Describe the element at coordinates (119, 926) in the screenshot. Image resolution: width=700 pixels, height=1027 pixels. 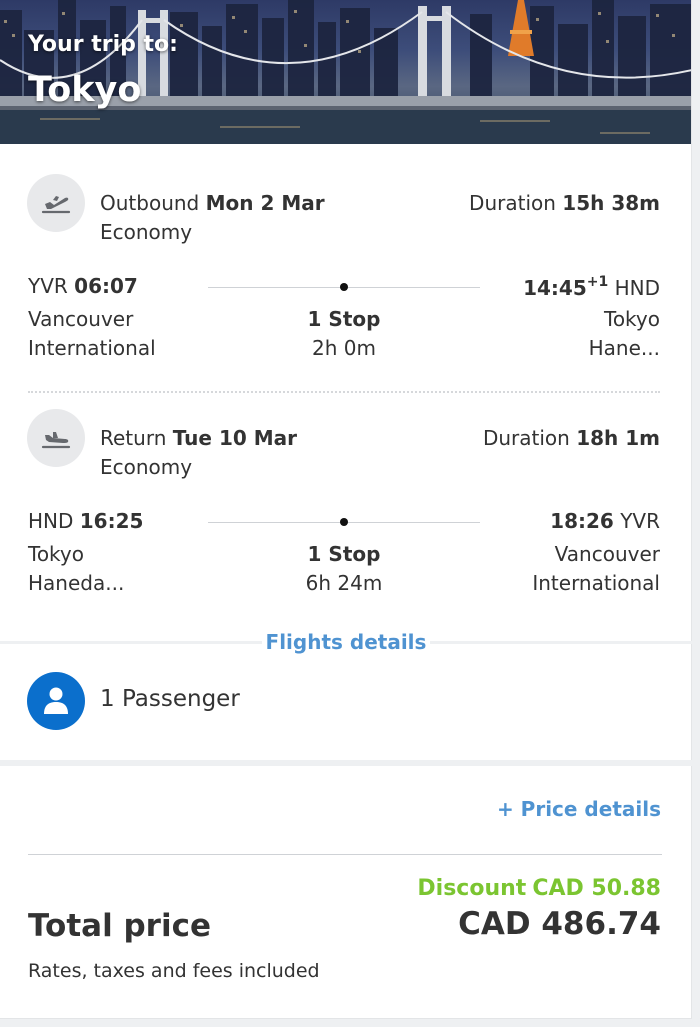
I see `total-price-label: Total price` at that location.